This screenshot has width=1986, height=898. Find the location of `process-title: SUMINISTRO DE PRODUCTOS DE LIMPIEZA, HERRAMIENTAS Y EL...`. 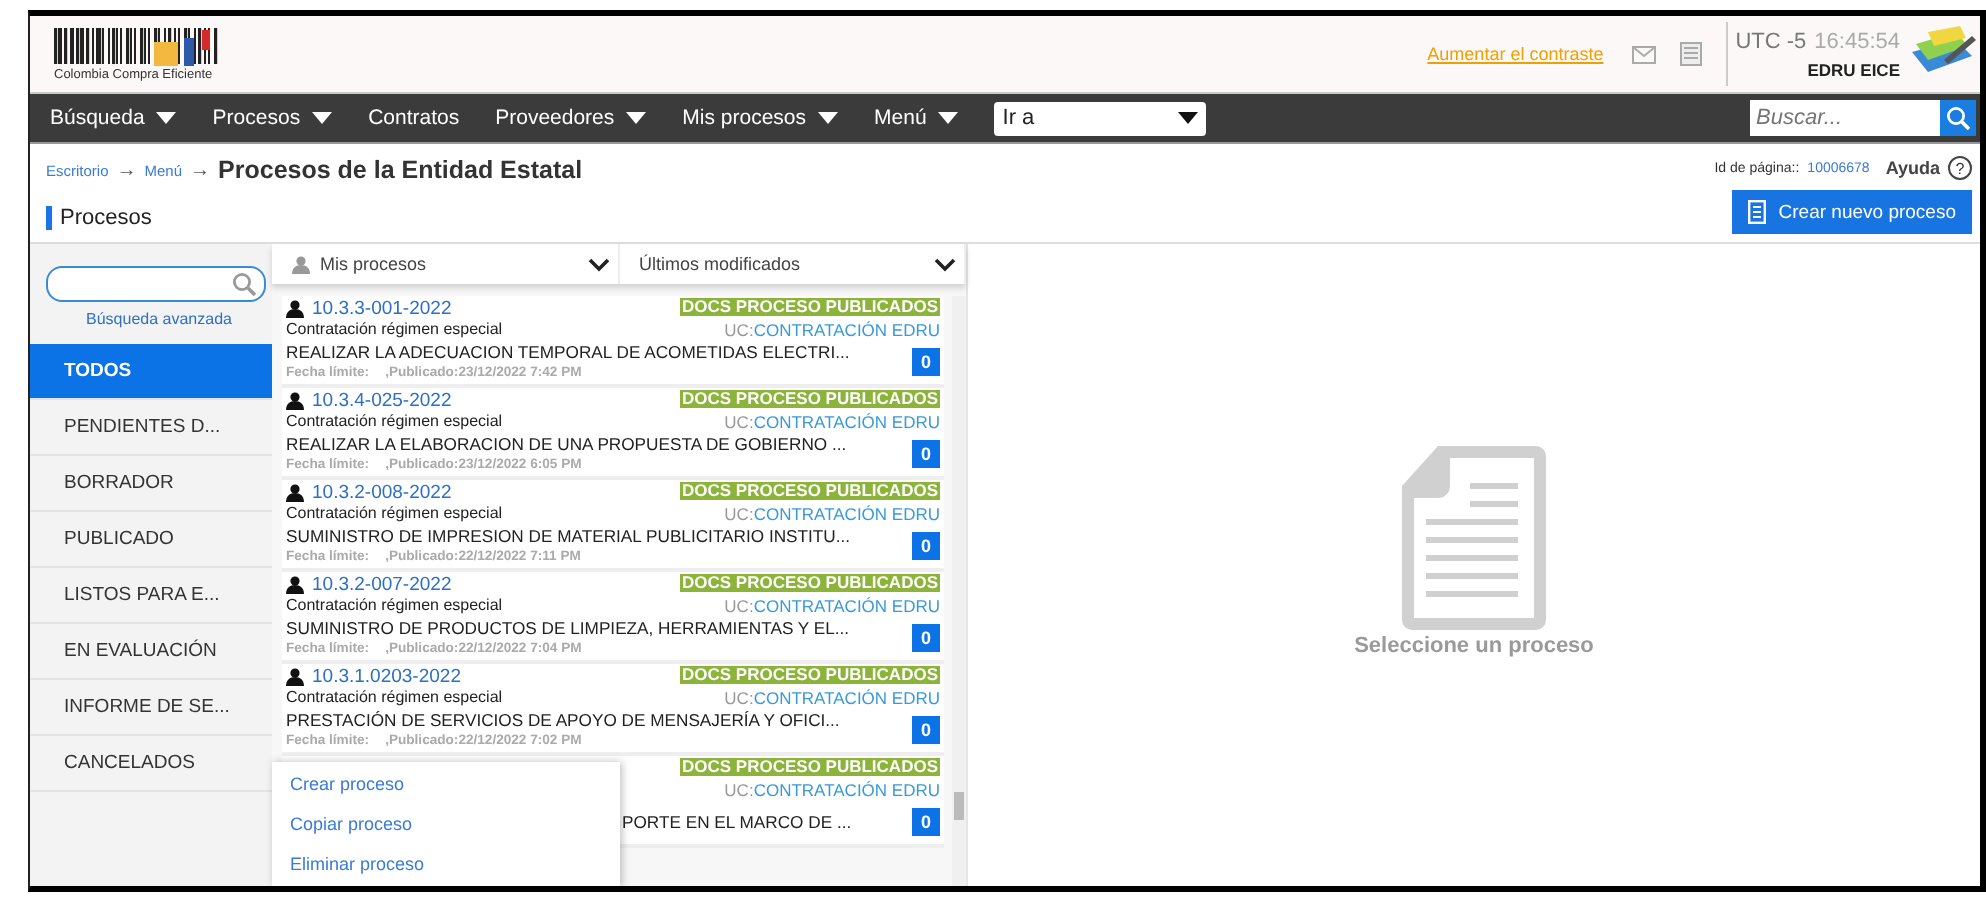

process-title: SUMINISTRO DE PRODUCTOS DE LIMPIEZA, HERRAMIENTAS Y EL... is located at coordinates (568, 628).